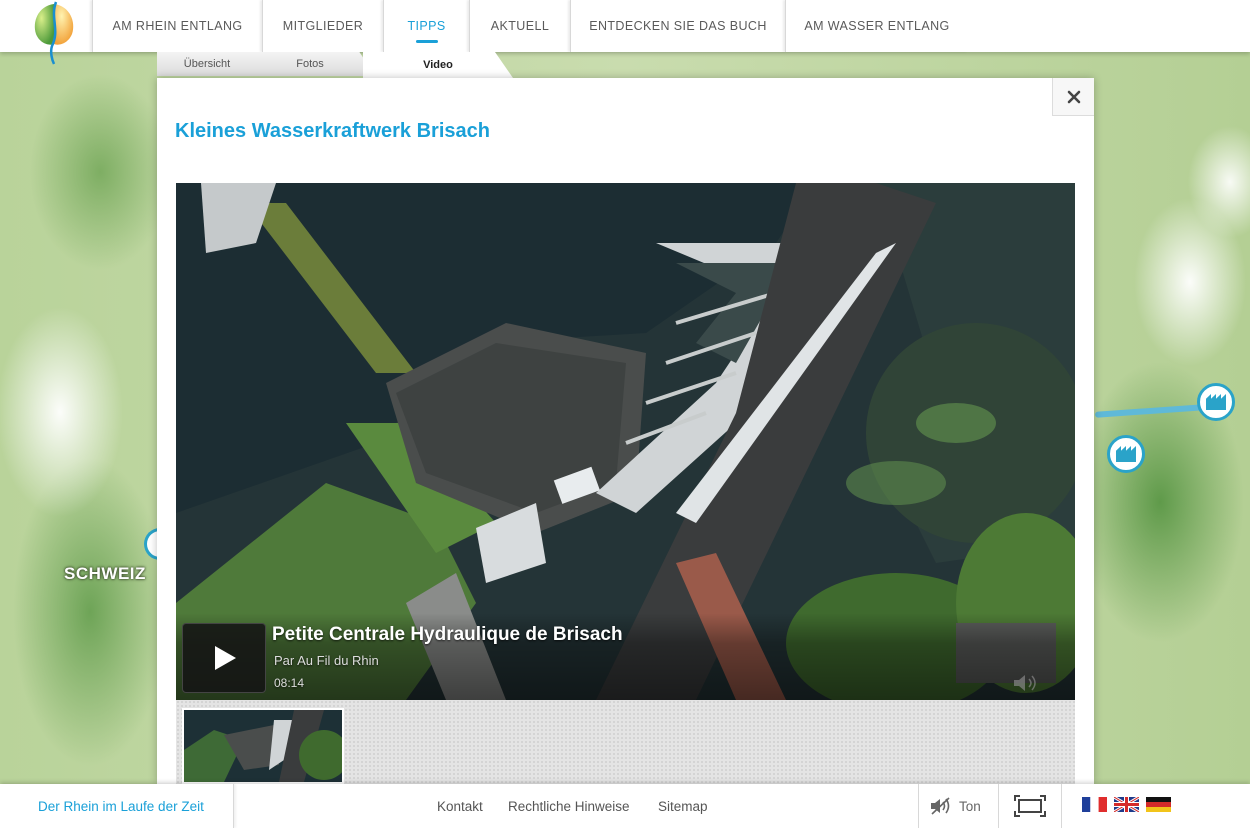 Image resolution: width=1250 pixels, height=828 pixels. I want to click on nav-item-entdecken-sie-das-buch: ENTDECKEN SIE DAS BUCH, so click(677, 26).